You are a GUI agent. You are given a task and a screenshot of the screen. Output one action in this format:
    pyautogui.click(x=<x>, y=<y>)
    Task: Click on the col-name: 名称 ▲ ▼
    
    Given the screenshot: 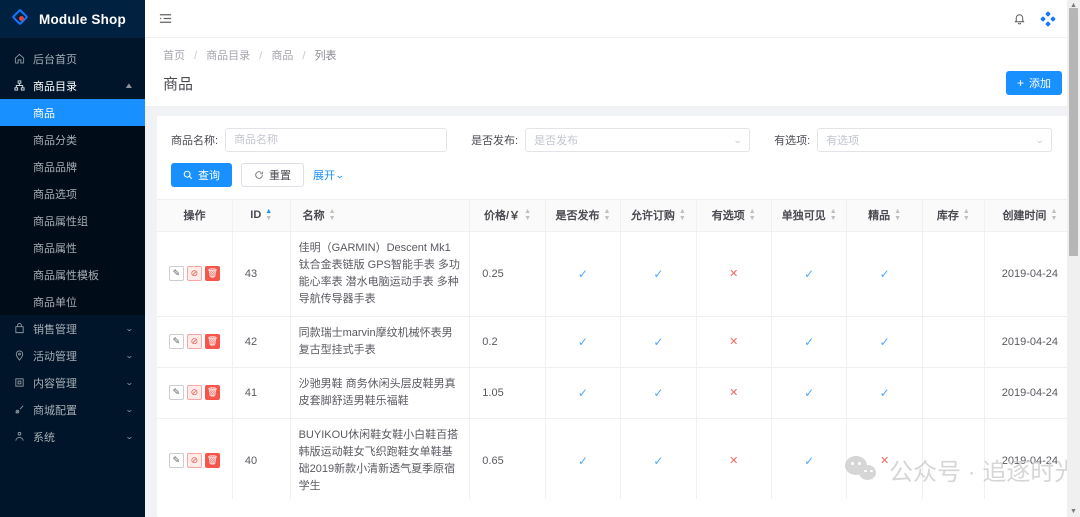 What is the action you would take?
    pyautogui.click(x=380, y=216)
    